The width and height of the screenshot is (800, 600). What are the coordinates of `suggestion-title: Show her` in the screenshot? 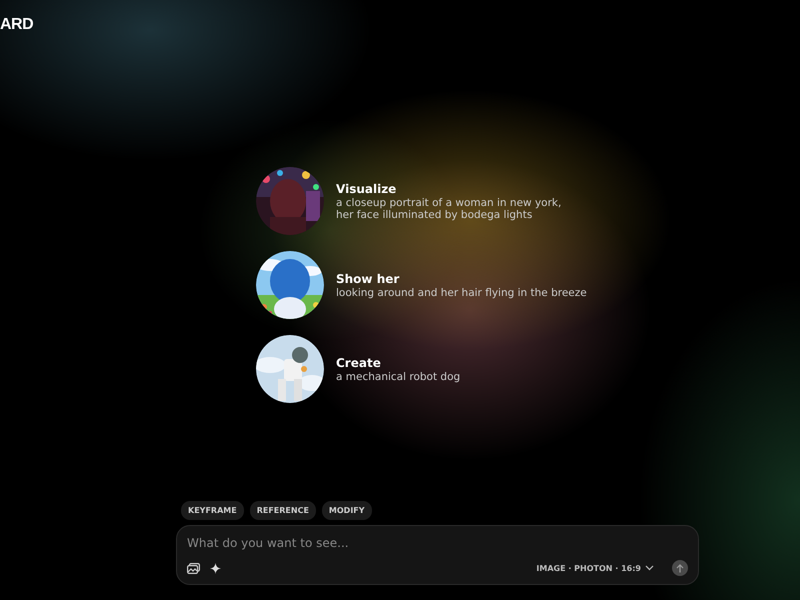 It's located at (461, 279).